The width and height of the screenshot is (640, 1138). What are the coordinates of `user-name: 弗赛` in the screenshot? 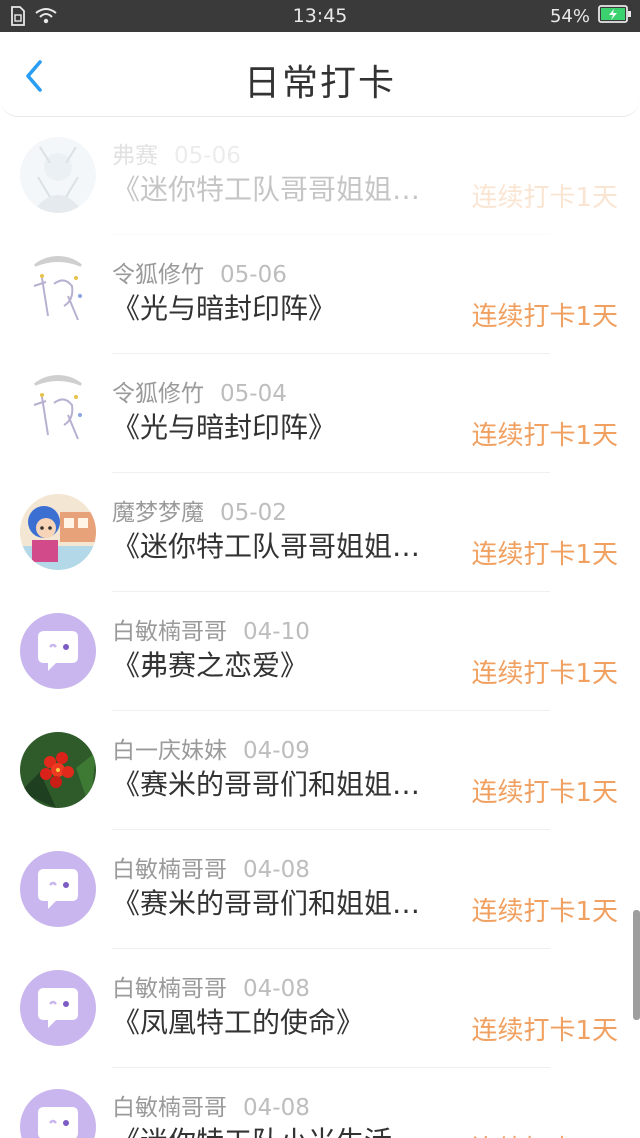 It's located at (135, 156).